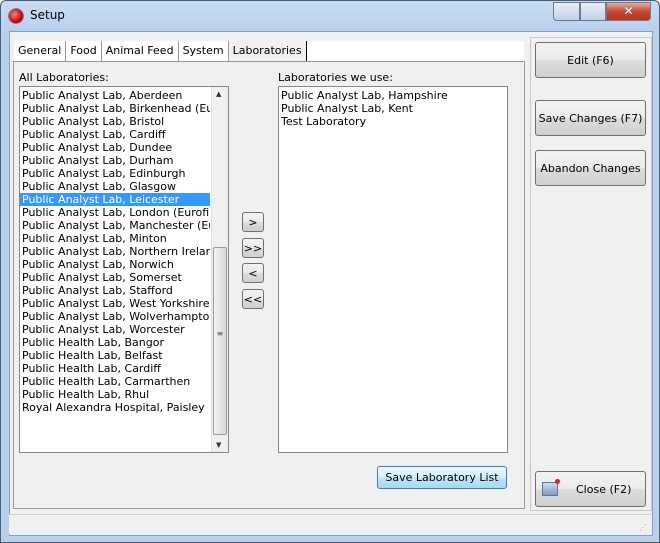 This screenshot has height=543, width=660. I want to click on list-item: Public Analyst Lab, London (Eurofins), so click(115, 212).